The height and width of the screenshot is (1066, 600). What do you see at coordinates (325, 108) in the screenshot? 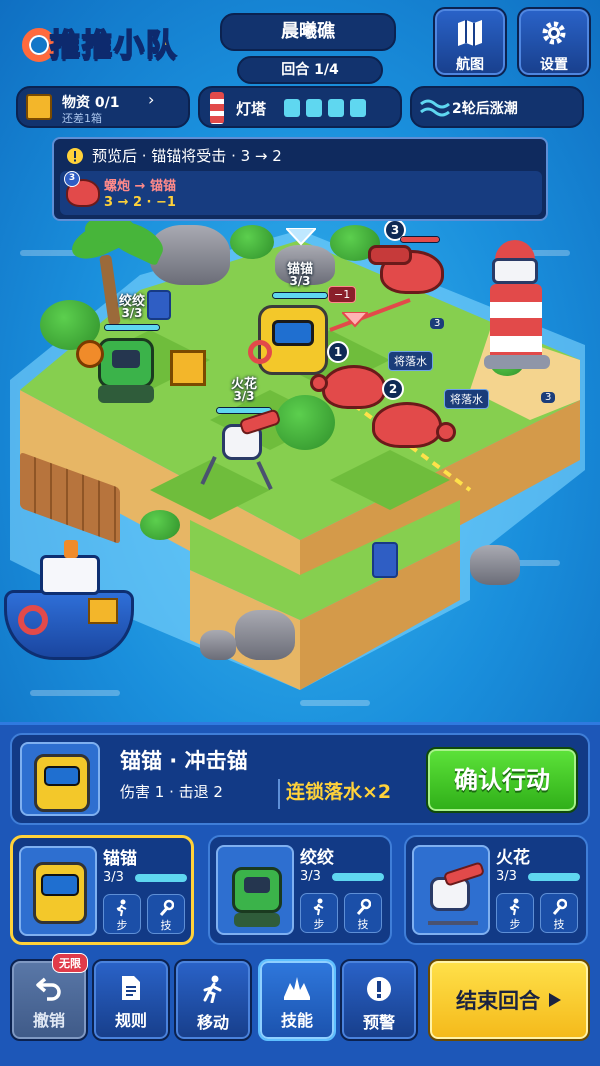
I see `lighthouse-pips` at bounding box center [325, 108].